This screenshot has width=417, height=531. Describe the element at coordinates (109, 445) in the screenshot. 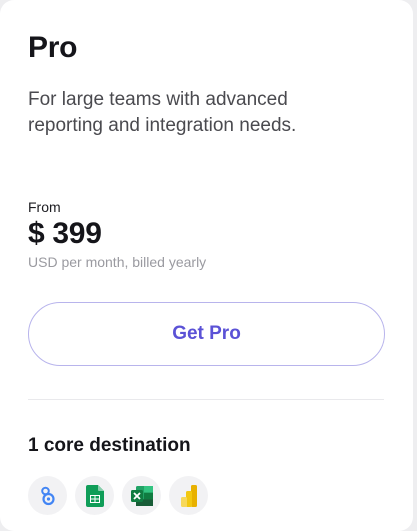

I see `destinations-heading: 1 core destination` at that location.